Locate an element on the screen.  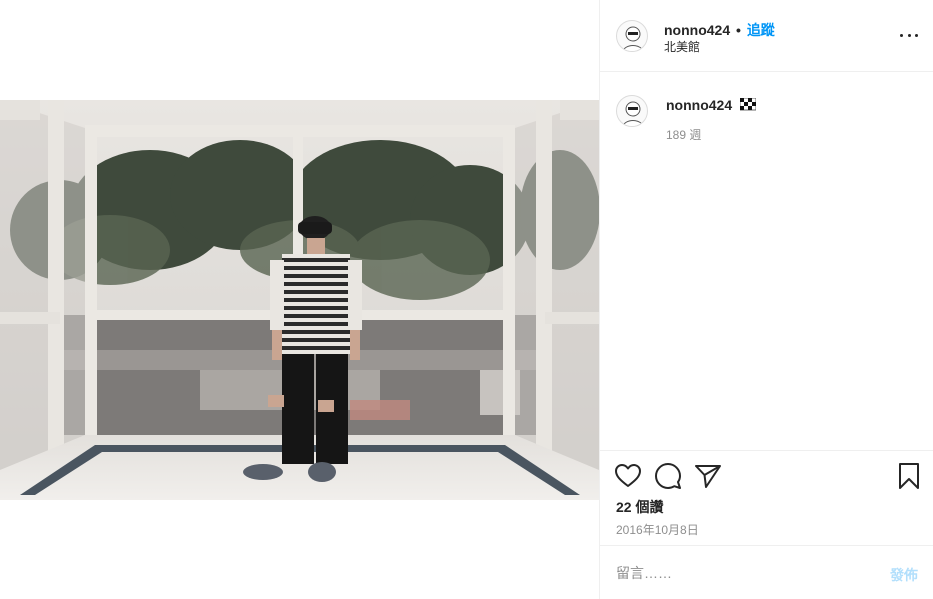
actions-area: 22 個讚 2016年10月8日 is located at coordinates (766, 497).